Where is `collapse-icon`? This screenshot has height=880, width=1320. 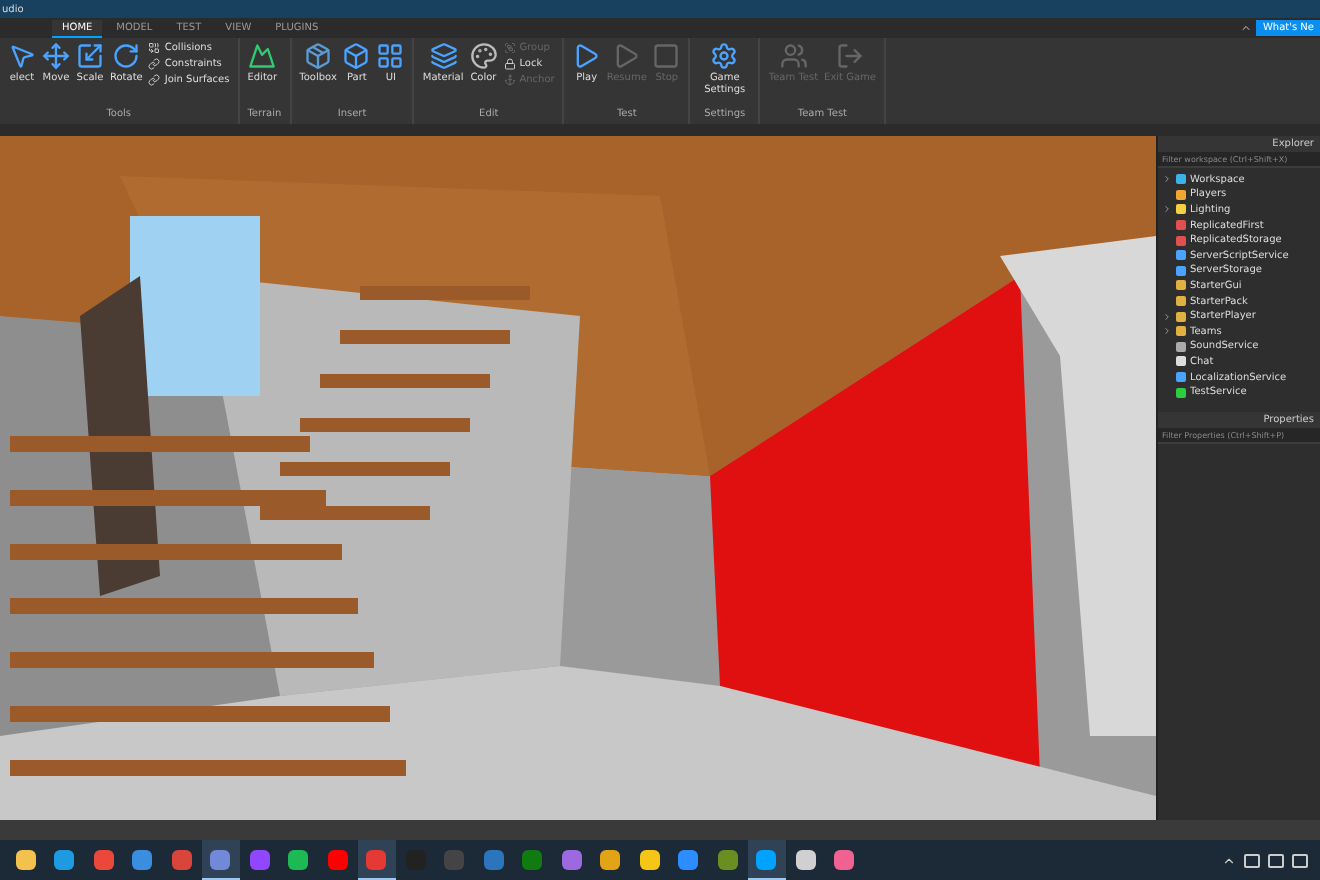 collapse-icon is located at coordinates (1246, 28).